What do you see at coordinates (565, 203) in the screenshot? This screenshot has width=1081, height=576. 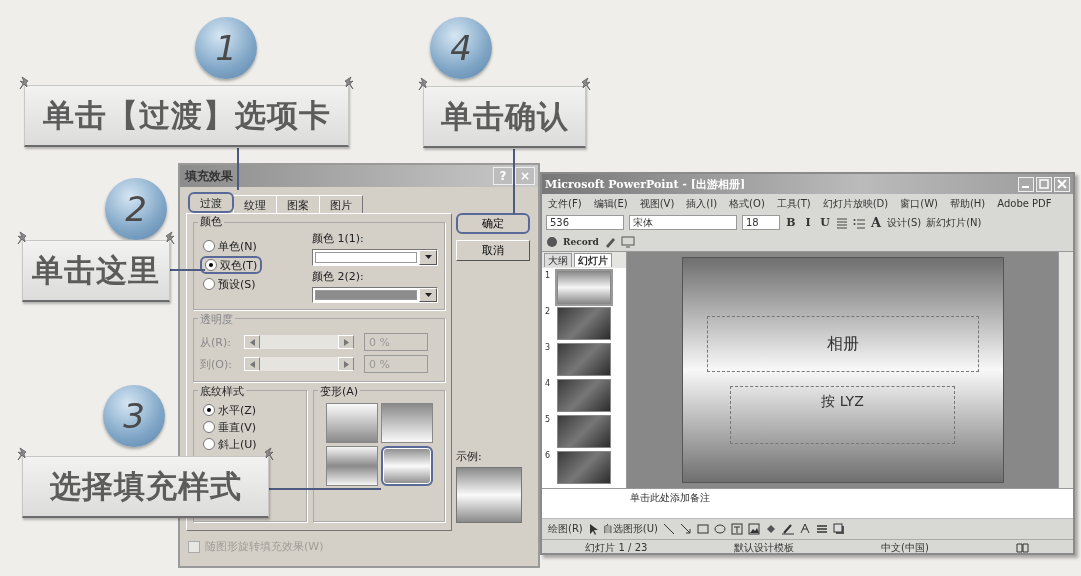 I see `menu-item: 文件(F)` at bounding box center [565, 203].